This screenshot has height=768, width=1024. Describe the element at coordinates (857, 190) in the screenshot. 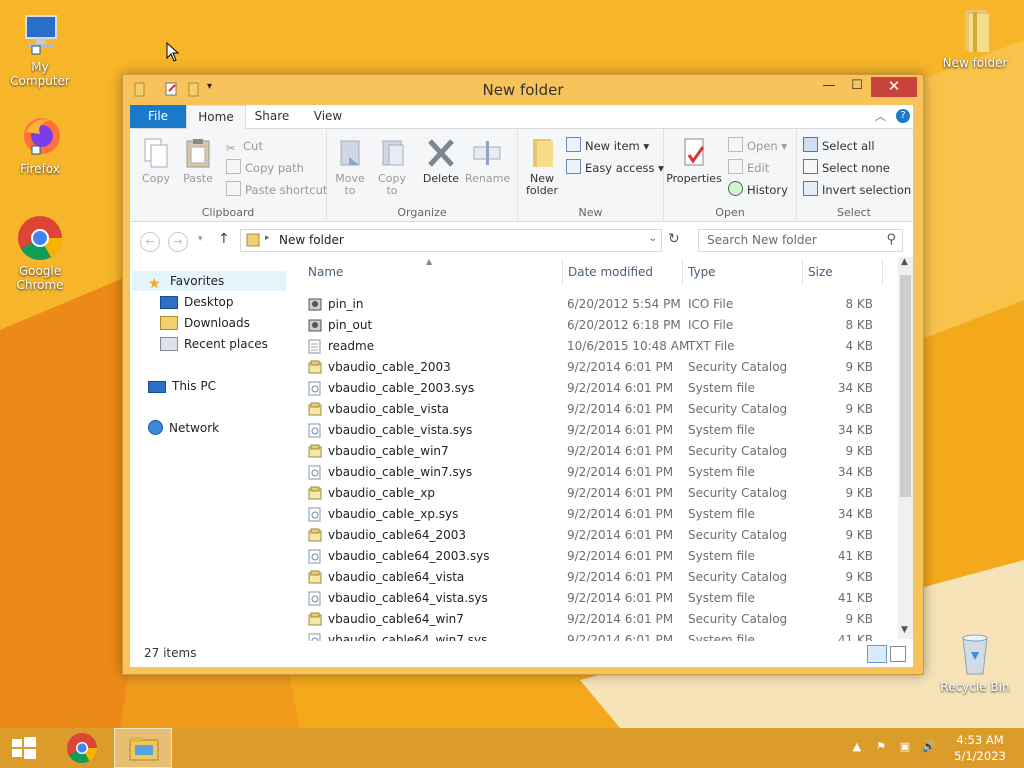

I see `invert-selection-button: Invert selection` at that location.